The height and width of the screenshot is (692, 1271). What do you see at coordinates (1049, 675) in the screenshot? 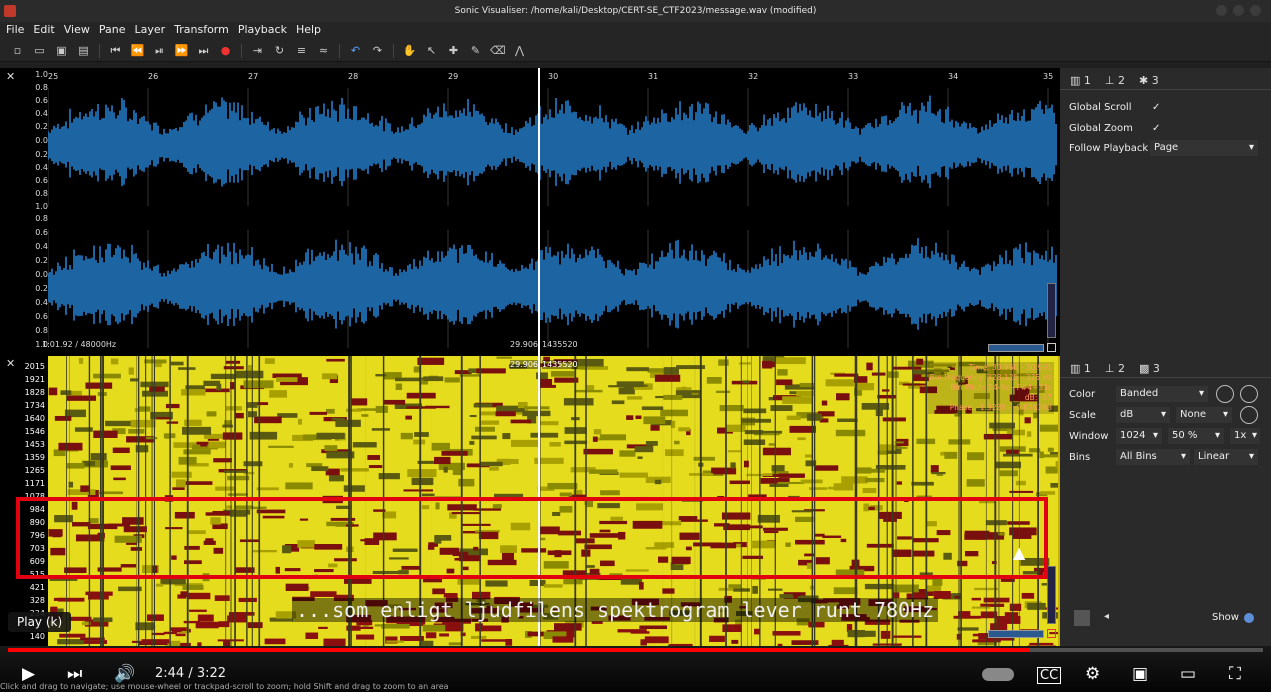
I see `captions-icon: CC` at bounding box center [1049, 675].